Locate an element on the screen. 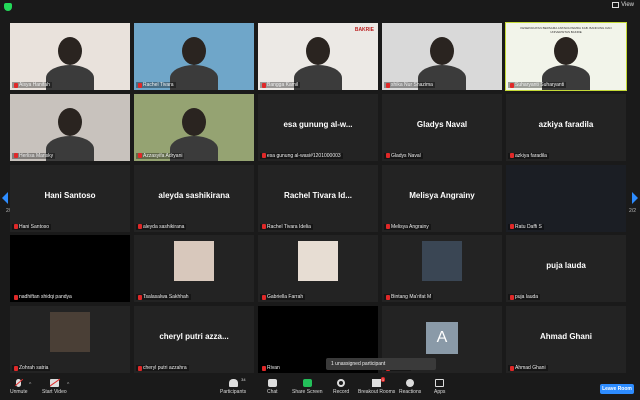 This screenshot has height=400, width=640. reactions-button: Reactions is located at coordinates (410, 387).